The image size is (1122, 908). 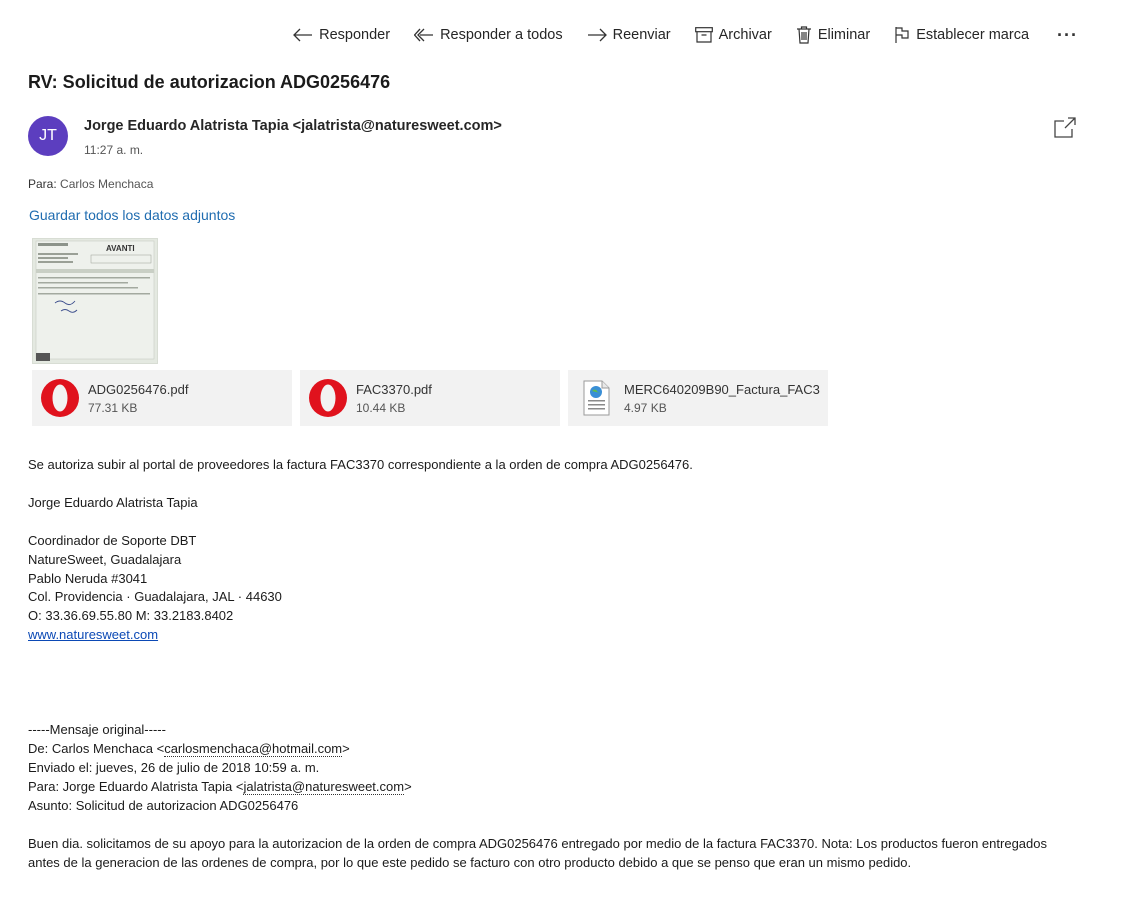 I want to click on reply-all-button: Responder a todos, so click(x=488, y=35).